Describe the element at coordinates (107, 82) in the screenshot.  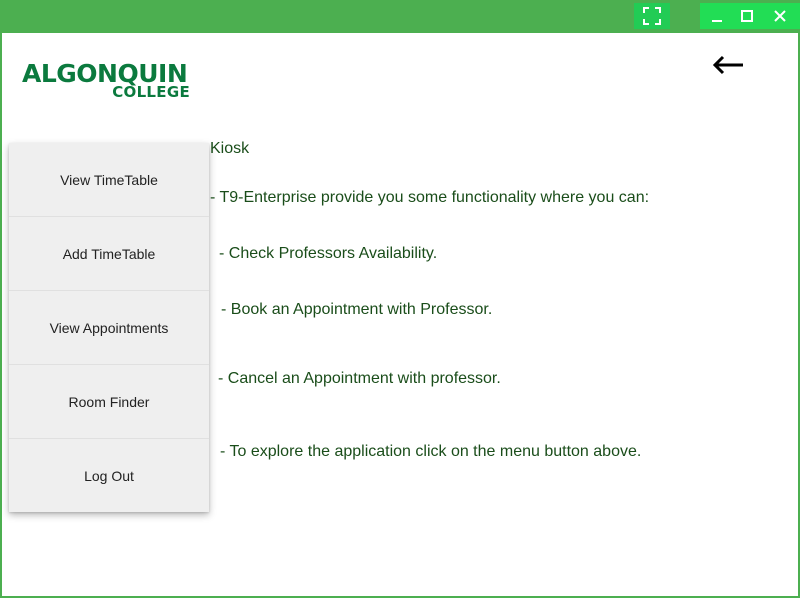
I see `algonquin-college-logo: ALGONQUIN COLLEGE` at that location.